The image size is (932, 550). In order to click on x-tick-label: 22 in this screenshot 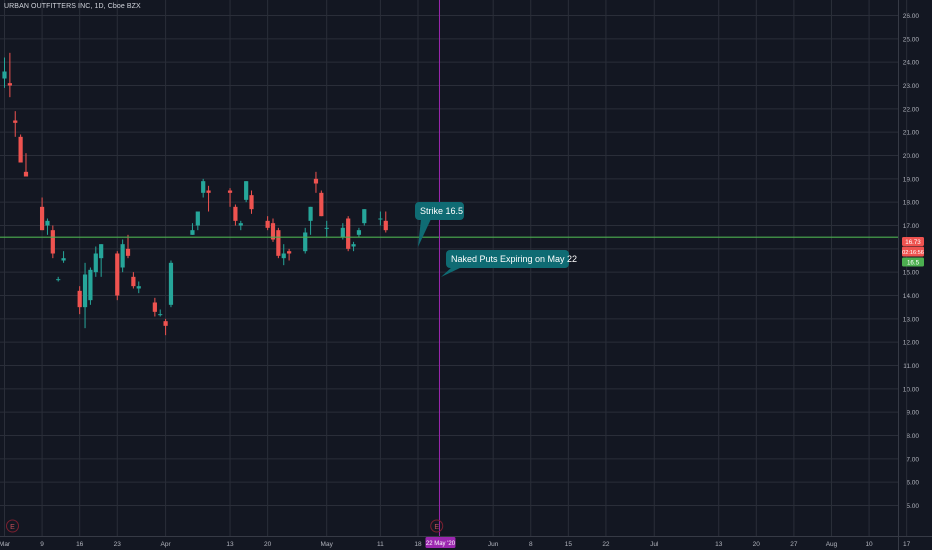, I will do `click(606, 544)`.